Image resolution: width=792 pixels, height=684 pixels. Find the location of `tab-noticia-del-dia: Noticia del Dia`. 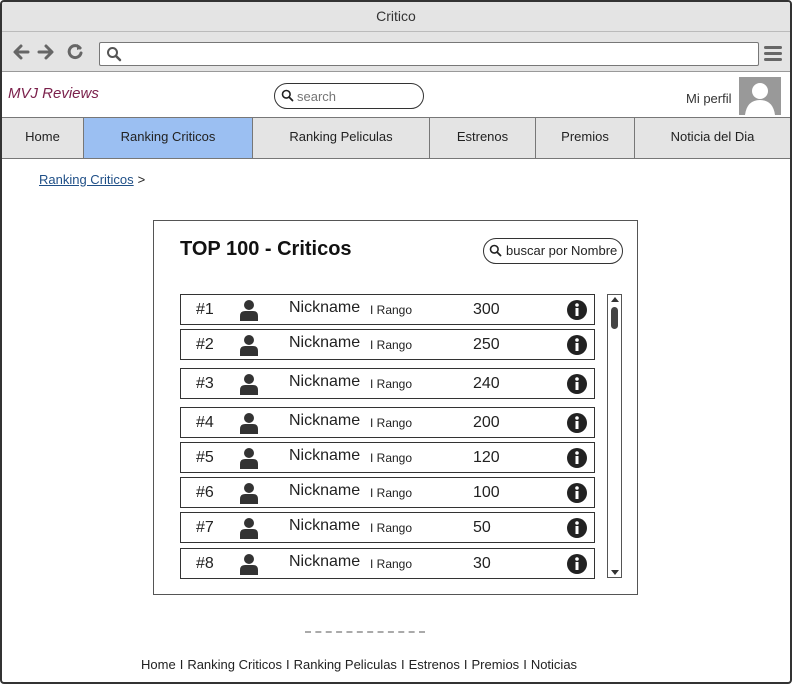

tab-noticia-del-dia: Noticia del Dia is located at coordinates (712, 138).